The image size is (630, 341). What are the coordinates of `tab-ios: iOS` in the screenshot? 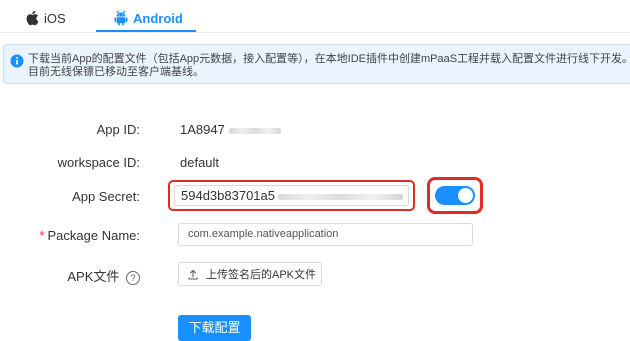 It's located at (45, 18).